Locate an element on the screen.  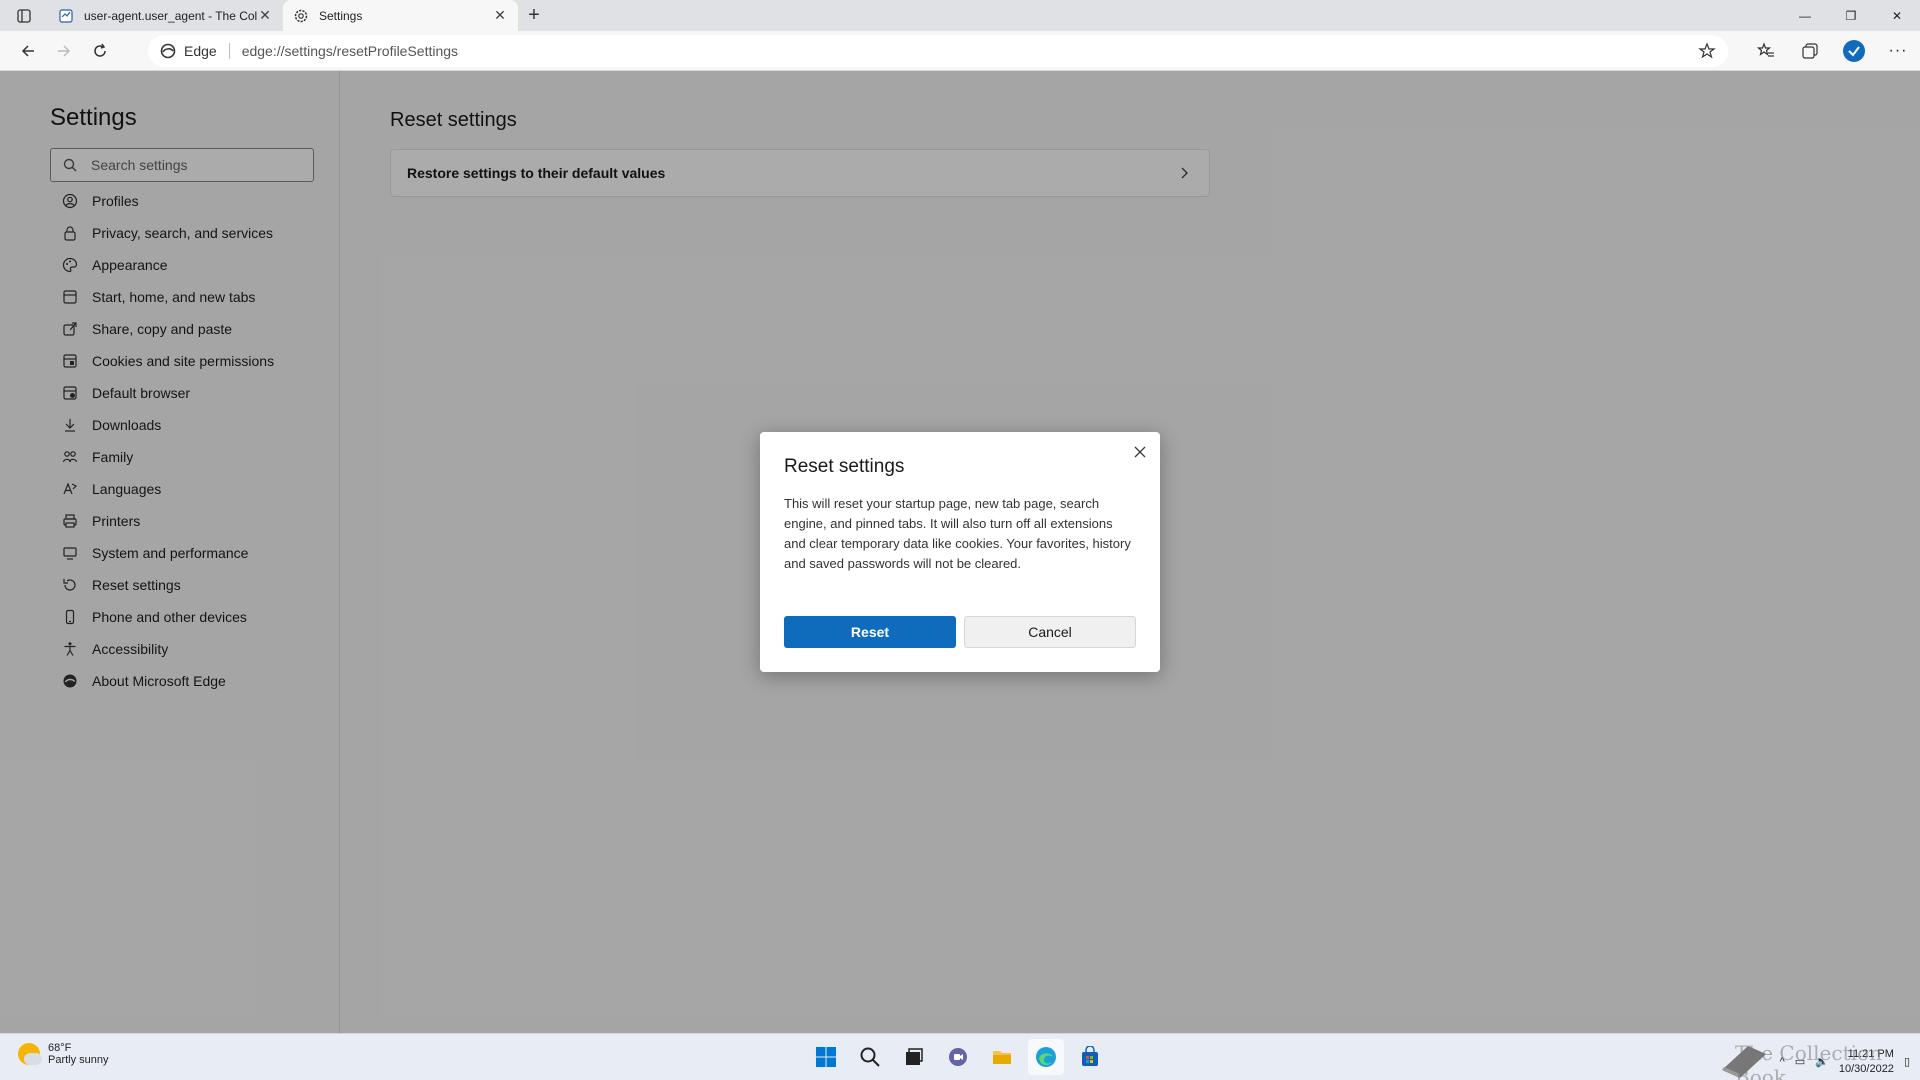
restore-icon: ❐ is located at coordinates (1851, 15).